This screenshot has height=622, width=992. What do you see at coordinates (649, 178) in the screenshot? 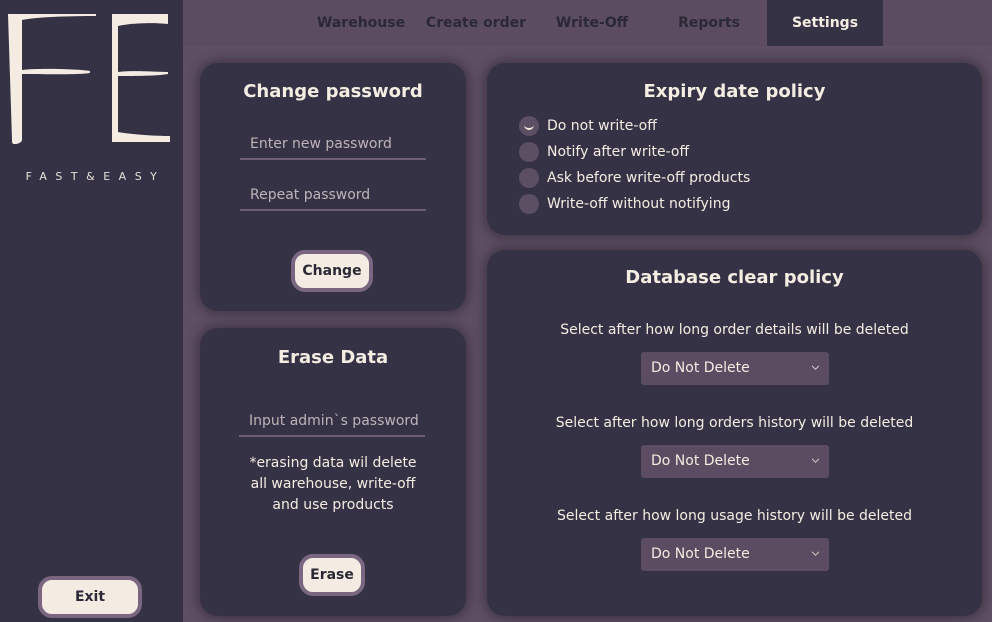
I see `radio-label: Ask before write-off products` at bounding box center [649, 178].